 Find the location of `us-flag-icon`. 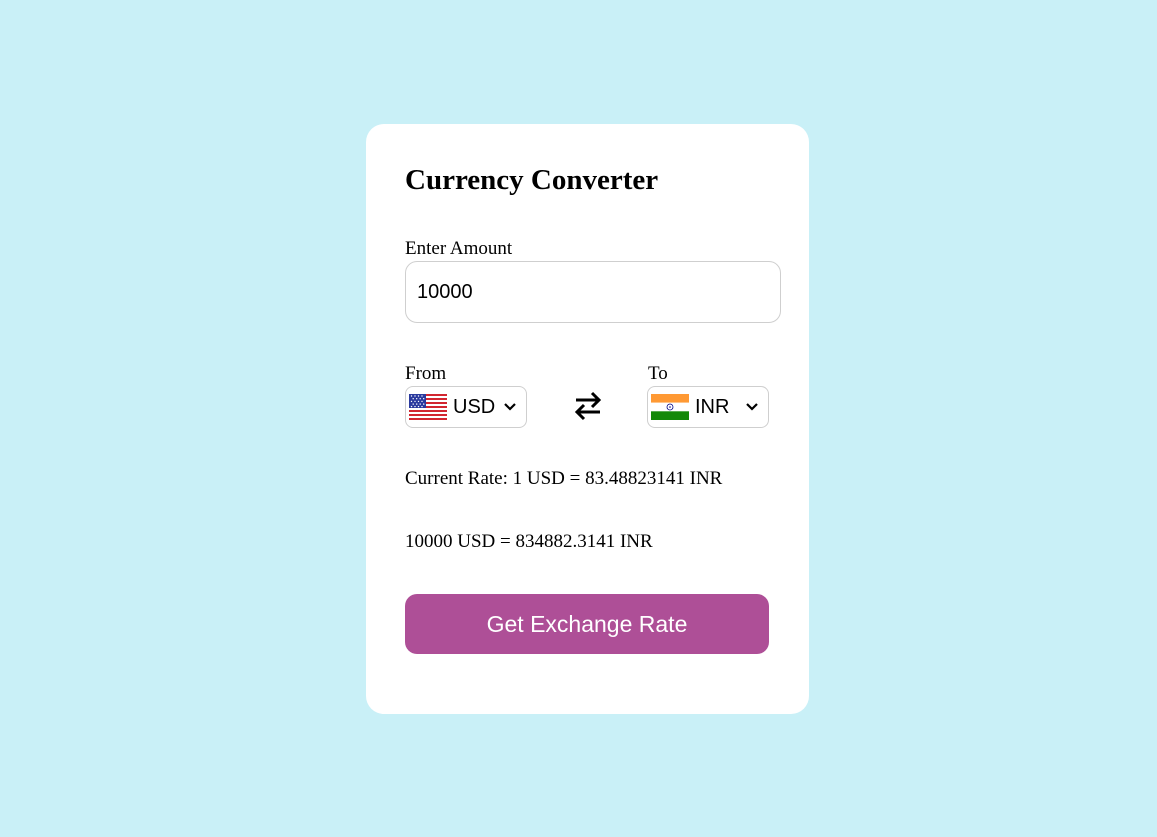

us-flag-icon is located at coordinates (428, 407).